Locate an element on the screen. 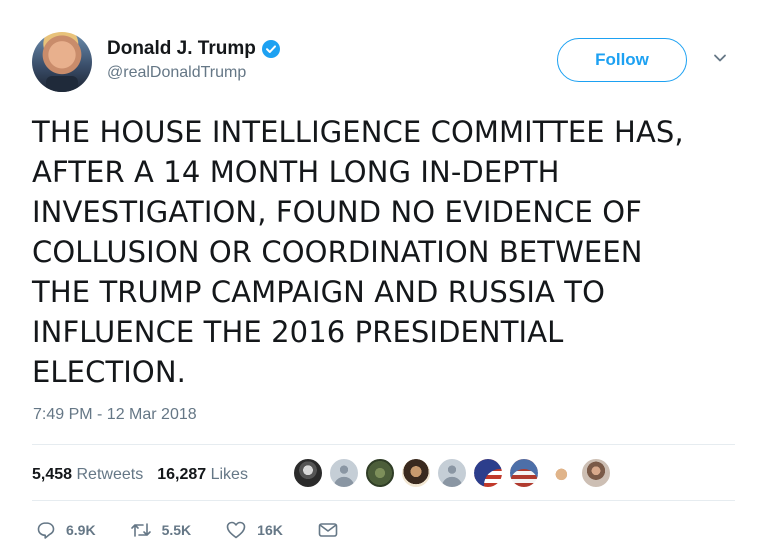 This screenshot has height=554, width=769. retweets-label: Retweets is located at coordinates (110, 474).